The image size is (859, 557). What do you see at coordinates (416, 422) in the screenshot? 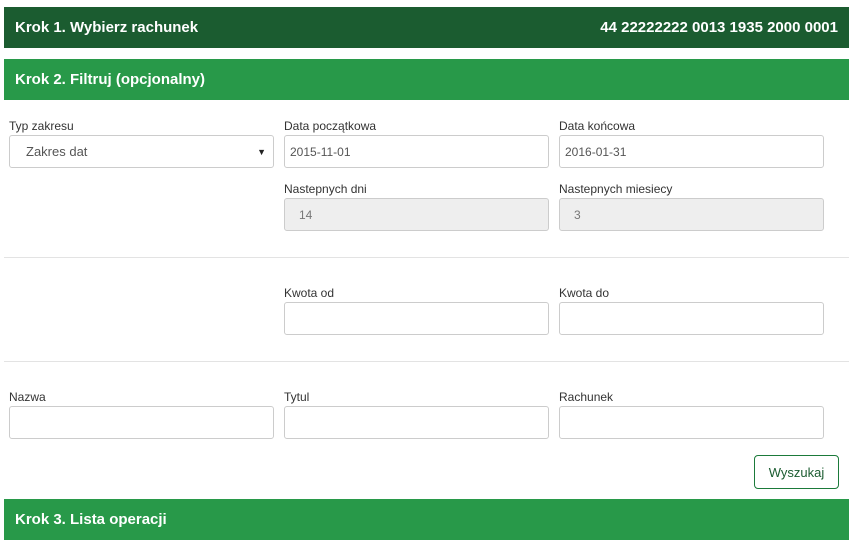
I see `title-input` at bounding box center [416, 422].